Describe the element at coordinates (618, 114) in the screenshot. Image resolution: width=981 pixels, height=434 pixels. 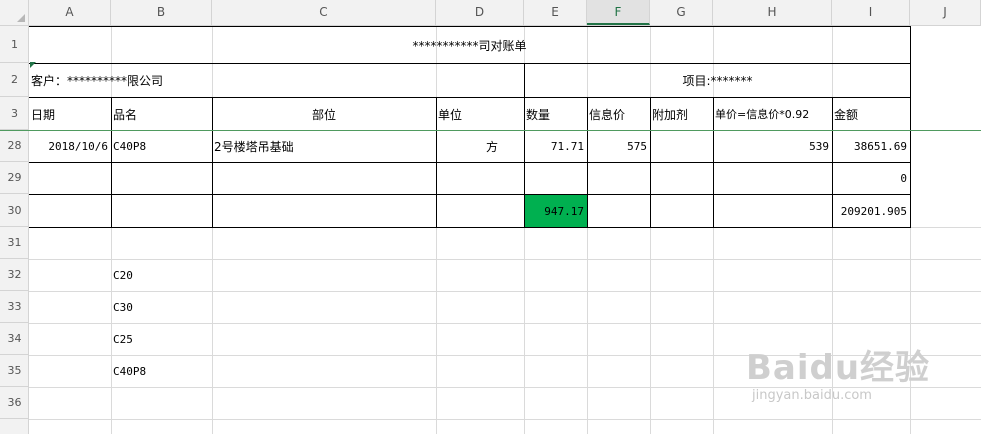
I see `header-info-price: 信息价` at that location.